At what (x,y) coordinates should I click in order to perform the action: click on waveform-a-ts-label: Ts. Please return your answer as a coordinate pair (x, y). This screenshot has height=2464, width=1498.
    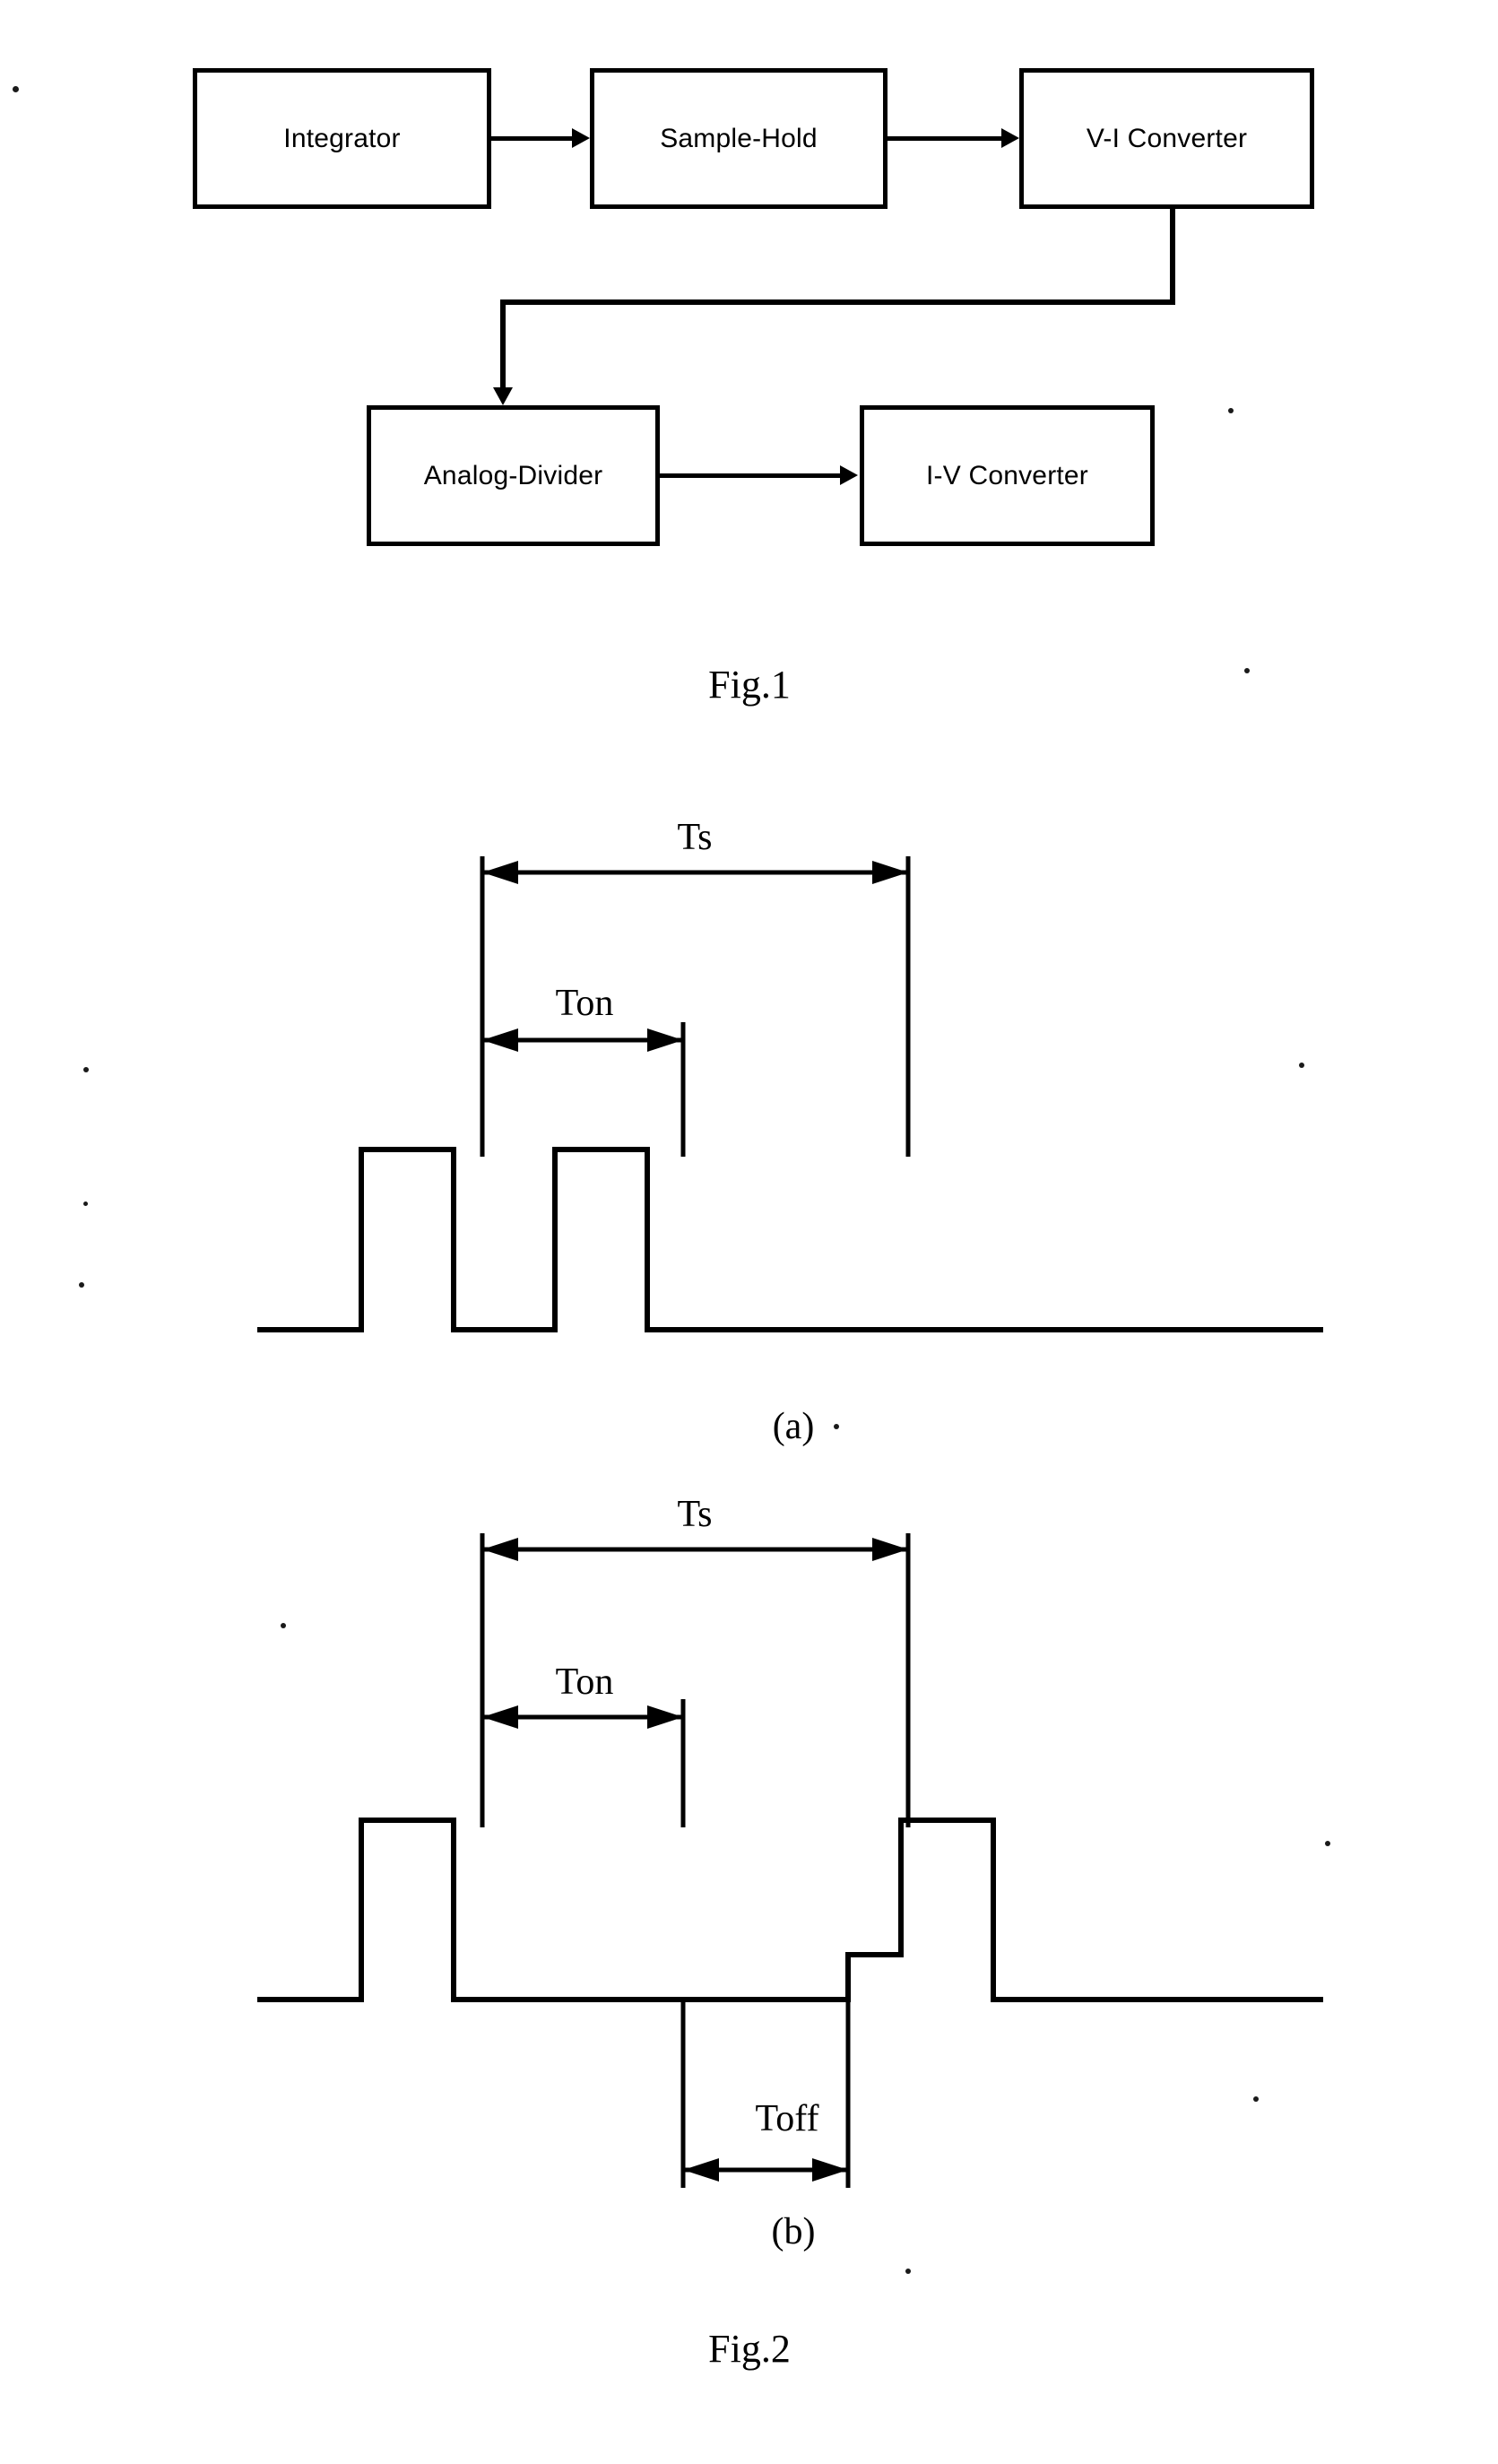
    Looking at the image, I should click on (695, 837).